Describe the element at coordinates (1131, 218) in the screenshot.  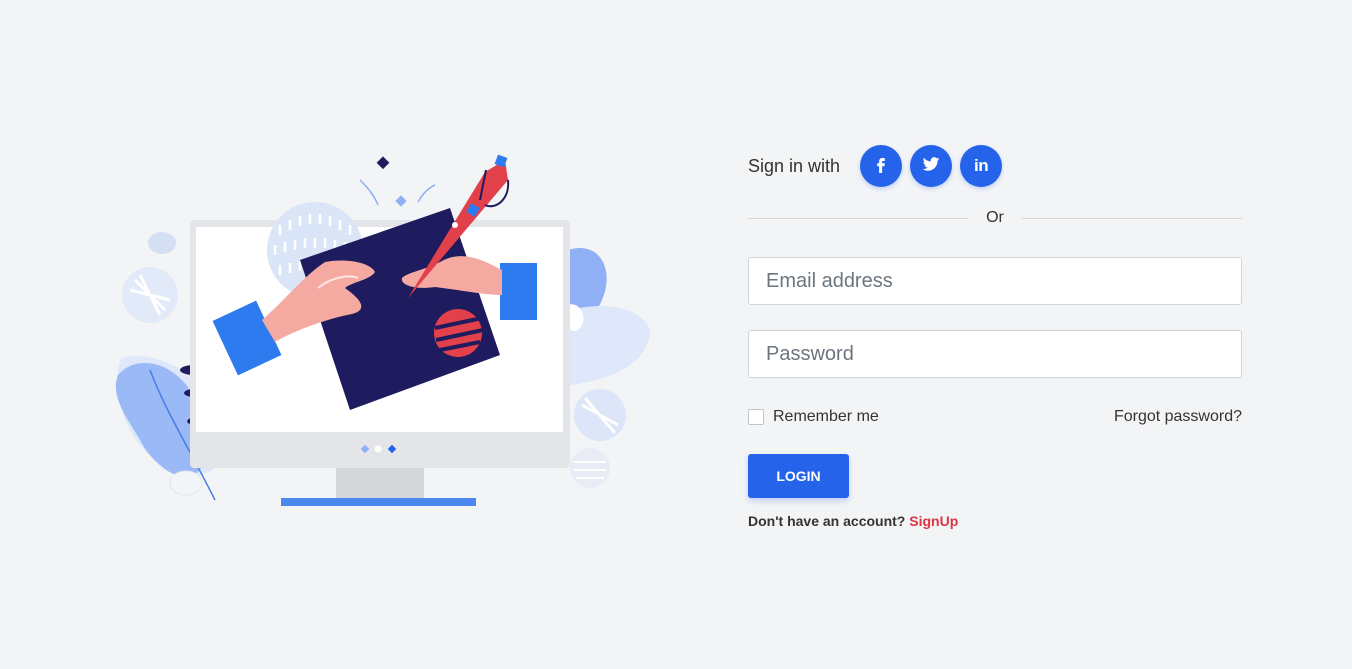
I see `divider-line-right` at that location.